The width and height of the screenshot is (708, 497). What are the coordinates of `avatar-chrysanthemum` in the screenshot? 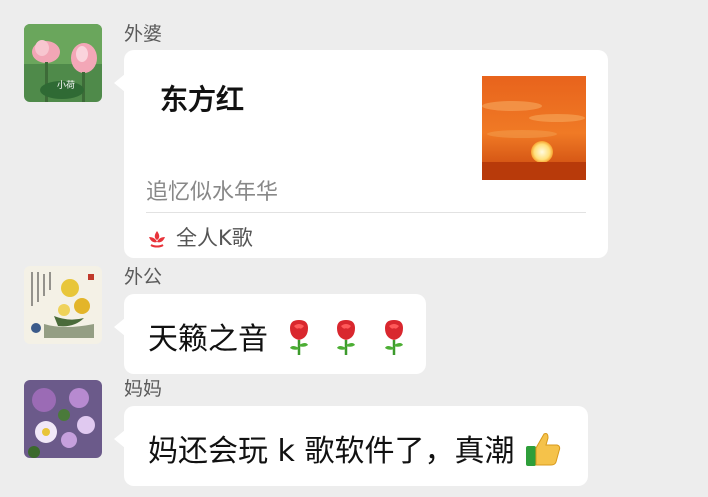 It's located at (63, 305).